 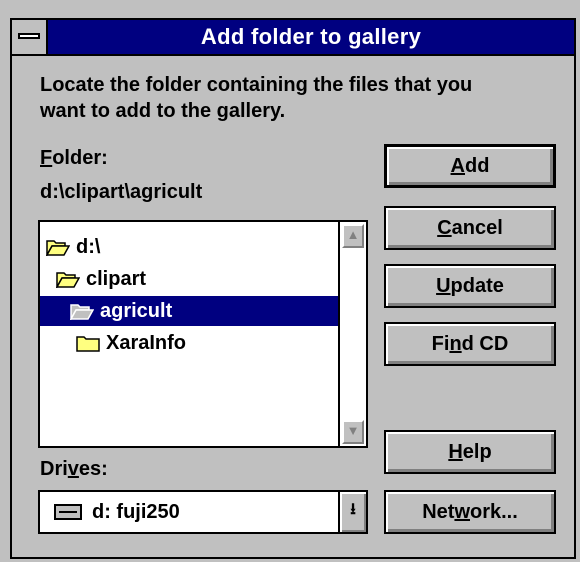 I want to click on dropdown-arrow-icon: ⭳, so click(x=352, y=512).